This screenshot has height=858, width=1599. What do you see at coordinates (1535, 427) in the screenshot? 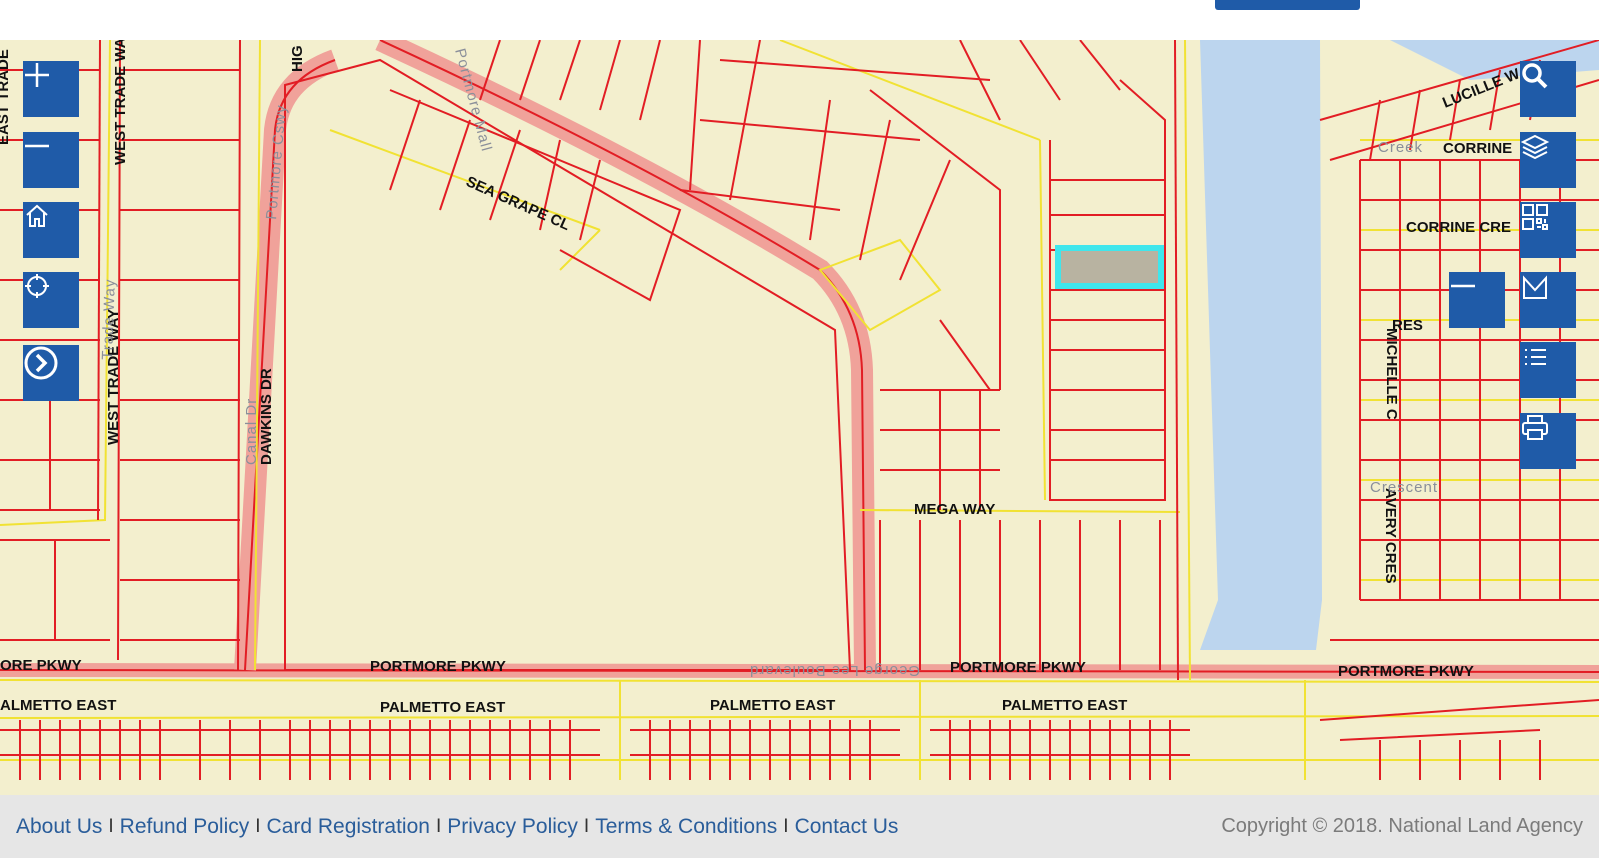
I see `print-icon` at bounding box center [1535, 427].